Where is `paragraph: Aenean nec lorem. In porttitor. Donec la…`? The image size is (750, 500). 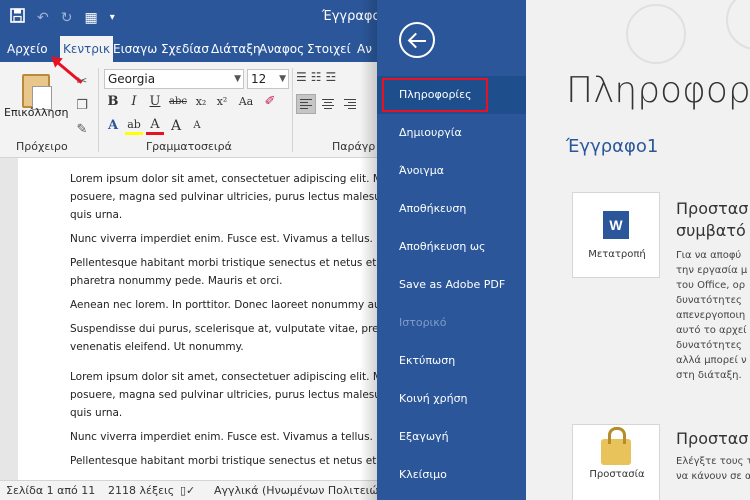 paragraph: Aenean nec lorem. In porttitor. Donec la… is located at coordinates (225, 305).